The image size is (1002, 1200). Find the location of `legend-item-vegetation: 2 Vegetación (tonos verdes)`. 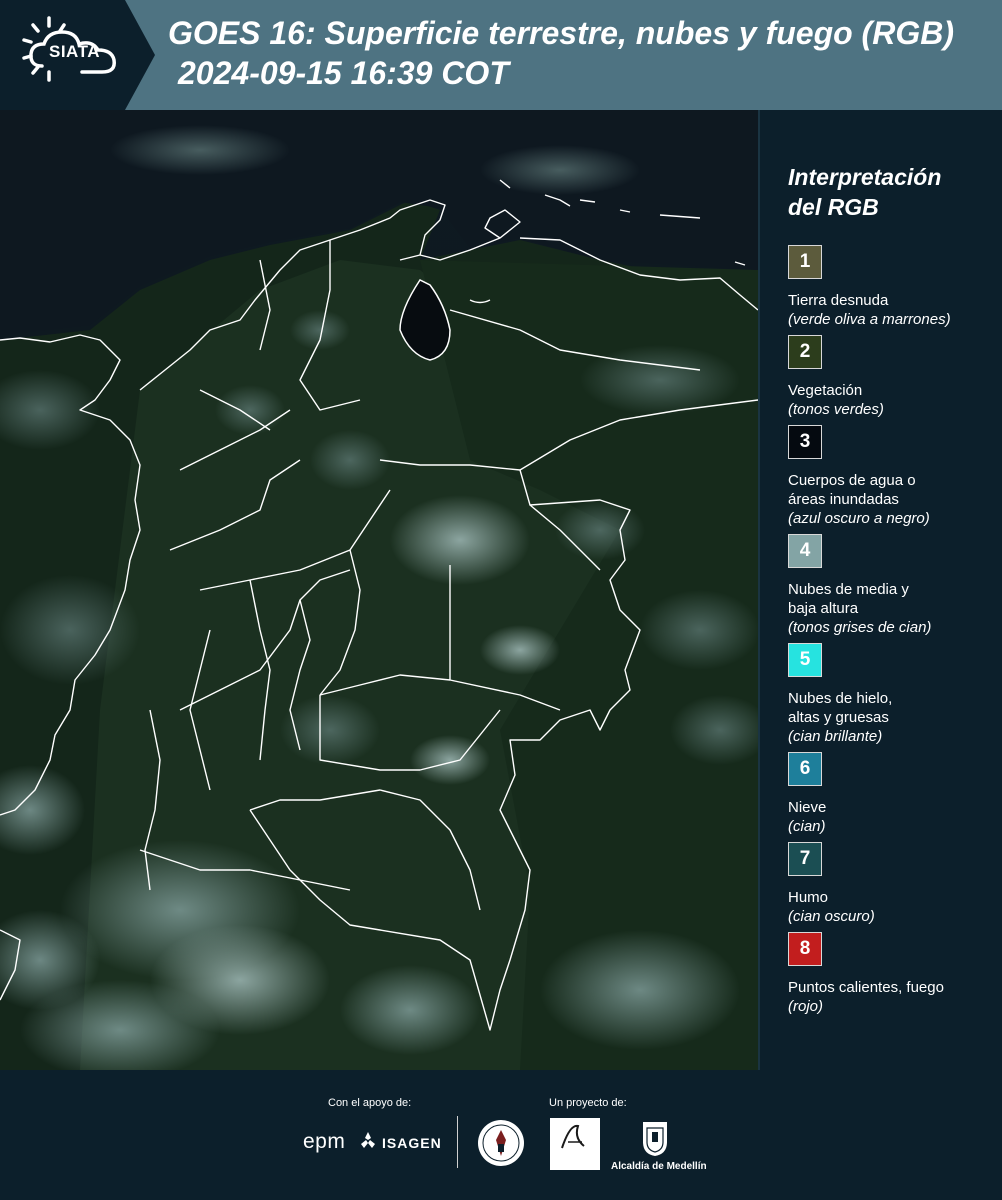

legend-item-vegetation: 2 Vegetación (tonos verdes) is located at coordinates (893, 377).